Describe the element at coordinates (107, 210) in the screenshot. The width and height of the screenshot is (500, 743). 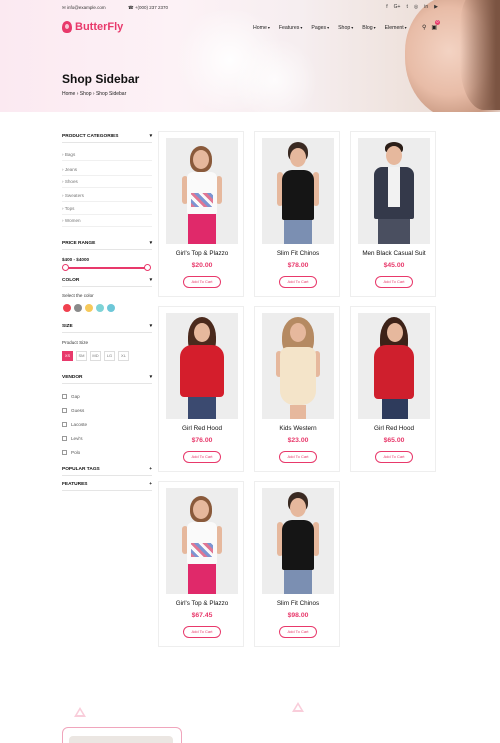
I see `category-item-tops: › Tops` at that location.